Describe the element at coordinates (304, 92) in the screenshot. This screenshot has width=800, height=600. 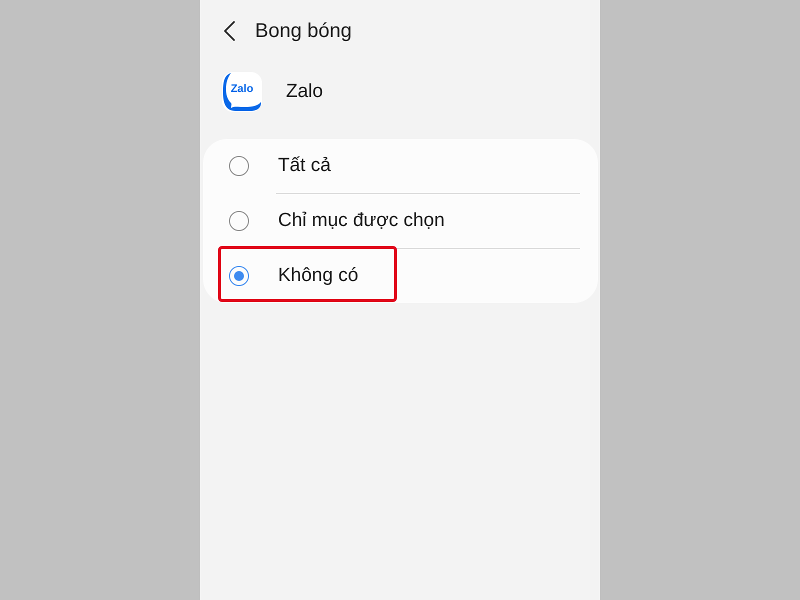
I see `app-name: Zalo` at that location.